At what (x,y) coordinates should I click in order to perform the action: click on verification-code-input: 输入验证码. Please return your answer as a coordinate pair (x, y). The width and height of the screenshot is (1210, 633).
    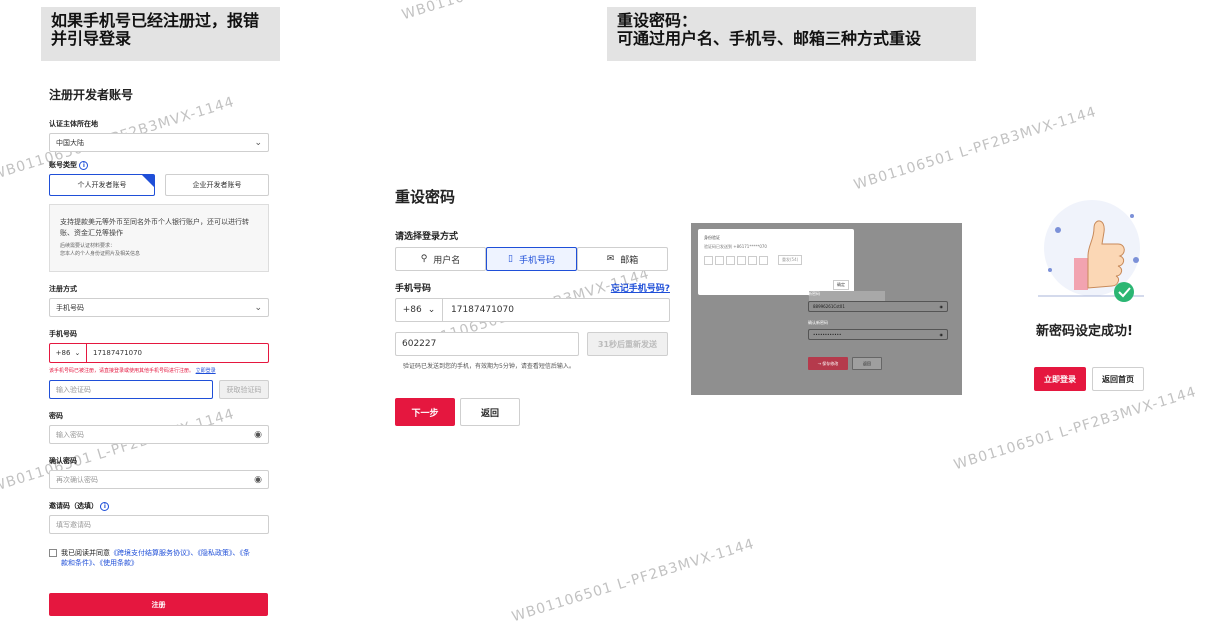
    Looking at the image, I should click on (131, 389).